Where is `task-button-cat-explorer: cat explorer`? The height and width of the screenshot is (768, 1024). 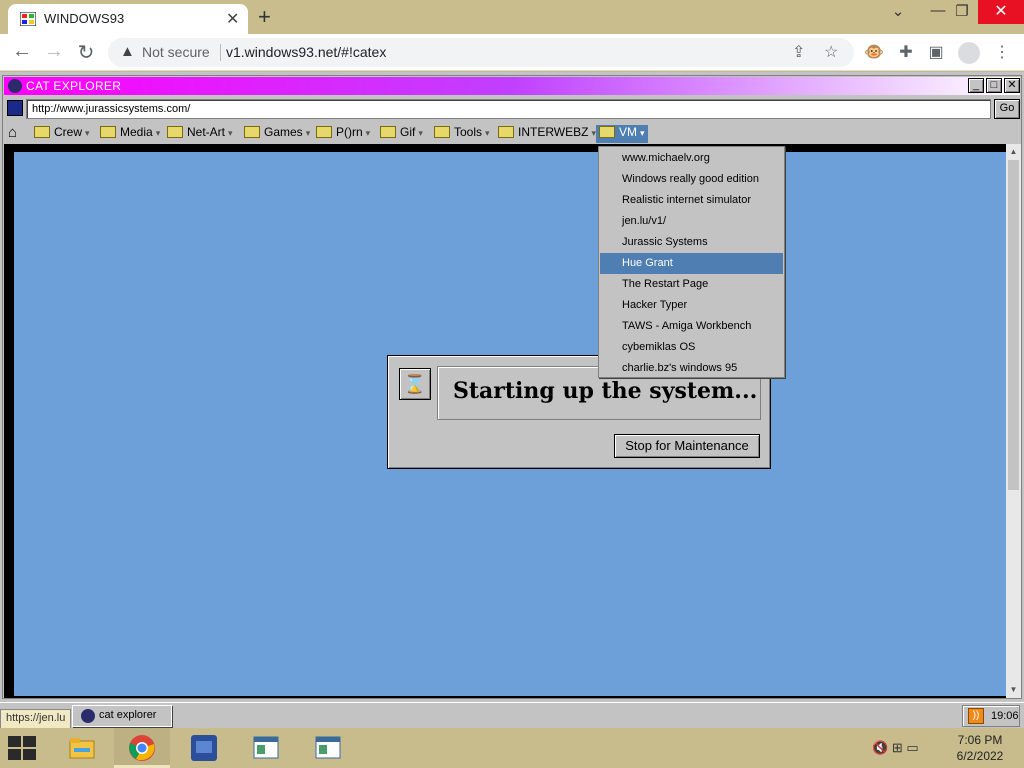 task-button-cat-explorer: cat explorer is located at coordinates (122, 716).